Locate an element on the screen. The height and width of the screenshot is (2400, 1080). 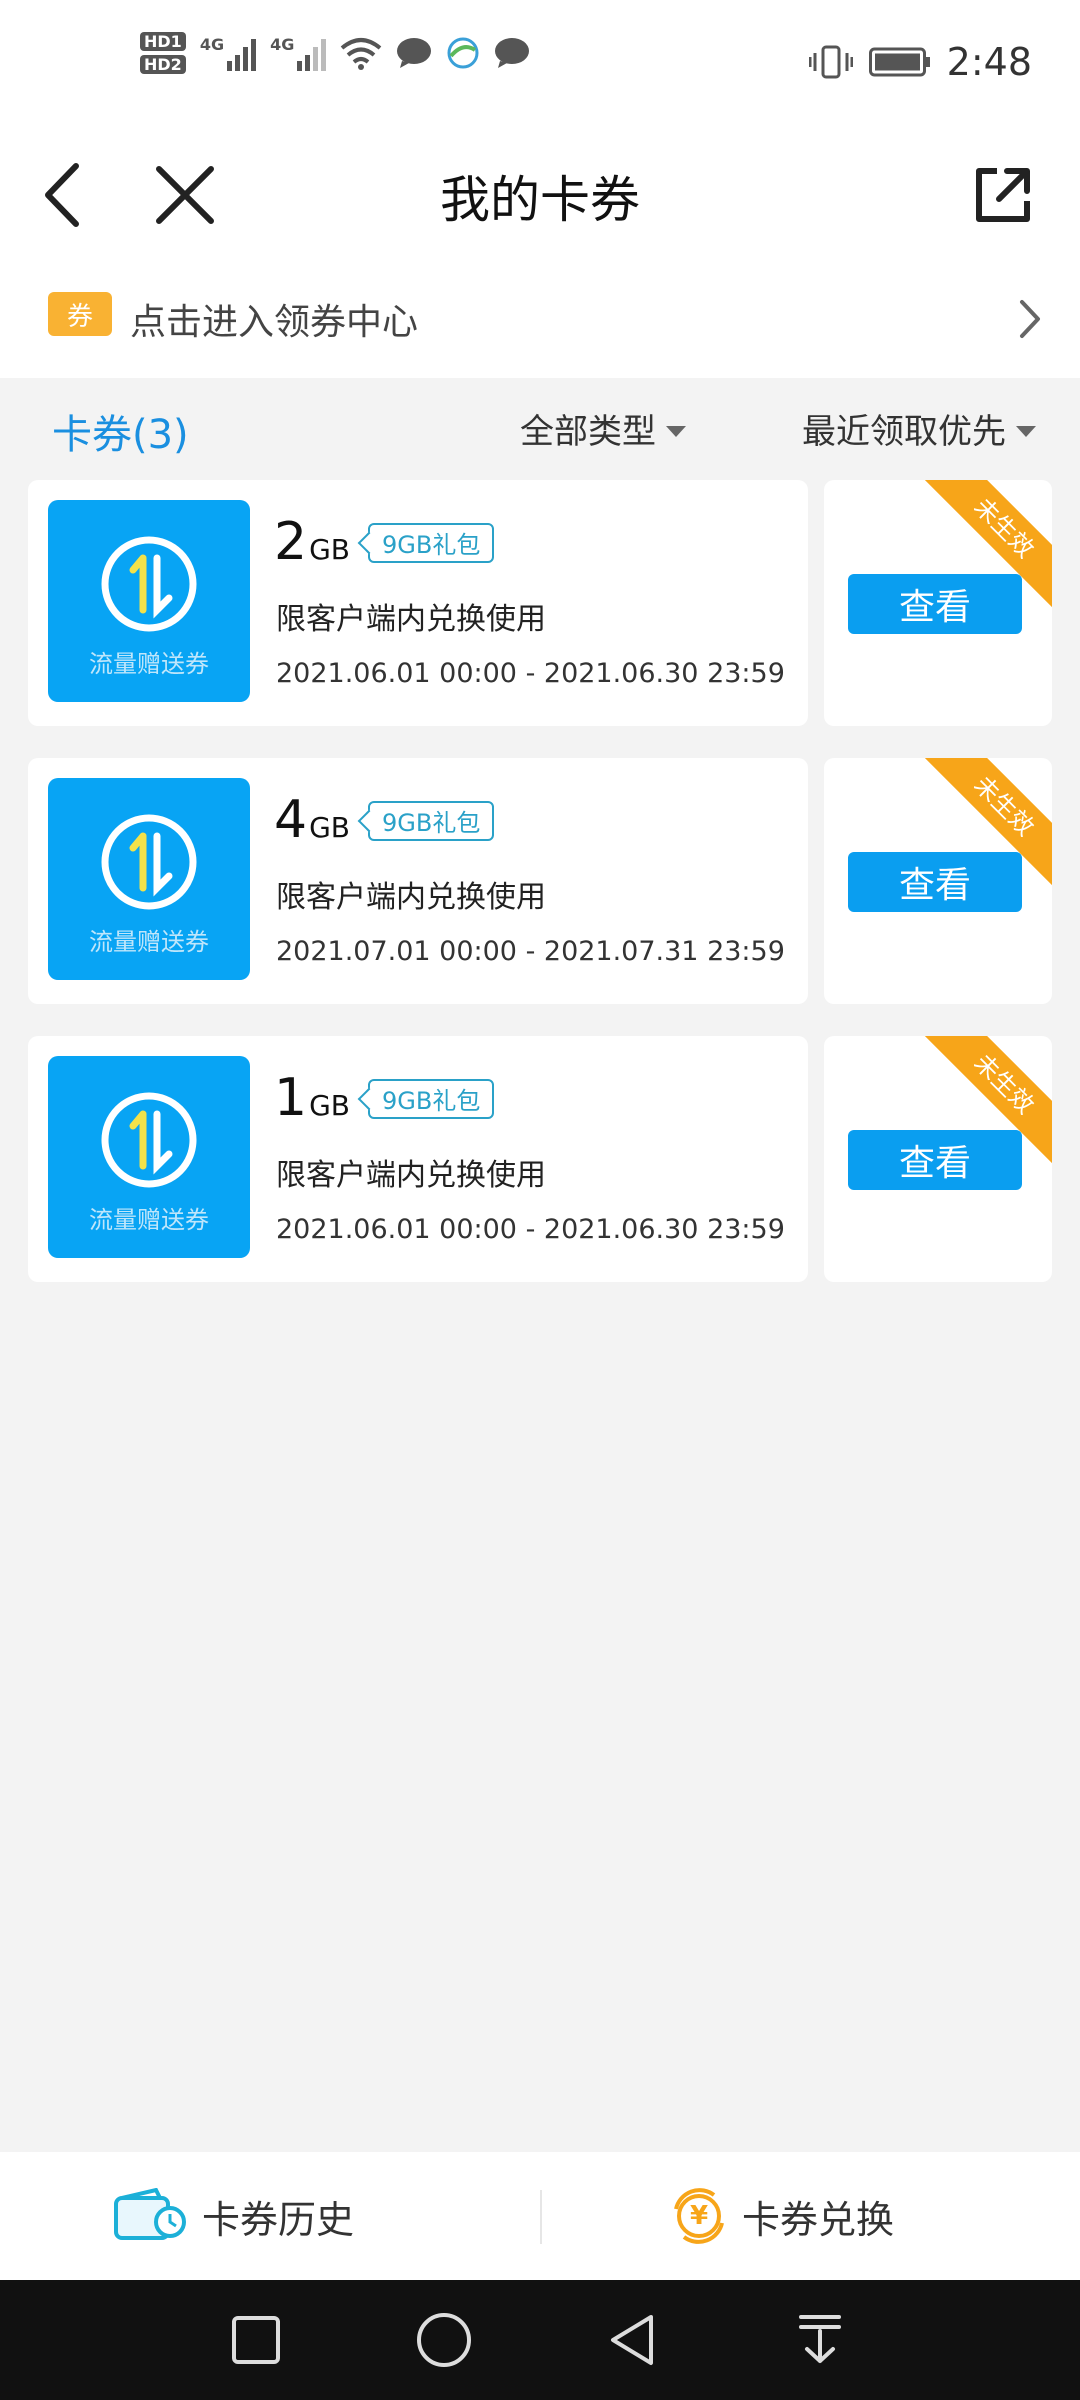
amount-value: 2 is located at coordinates (291, 542).